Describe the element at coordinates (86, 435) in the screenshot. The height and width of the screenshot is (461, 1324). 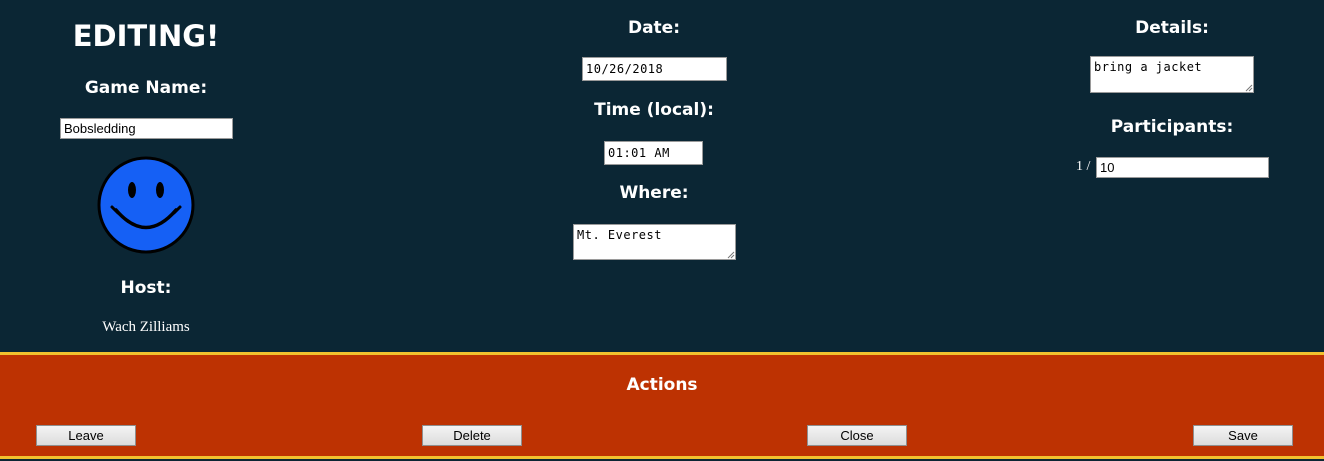
I see `leave-button: Leave` at that location.